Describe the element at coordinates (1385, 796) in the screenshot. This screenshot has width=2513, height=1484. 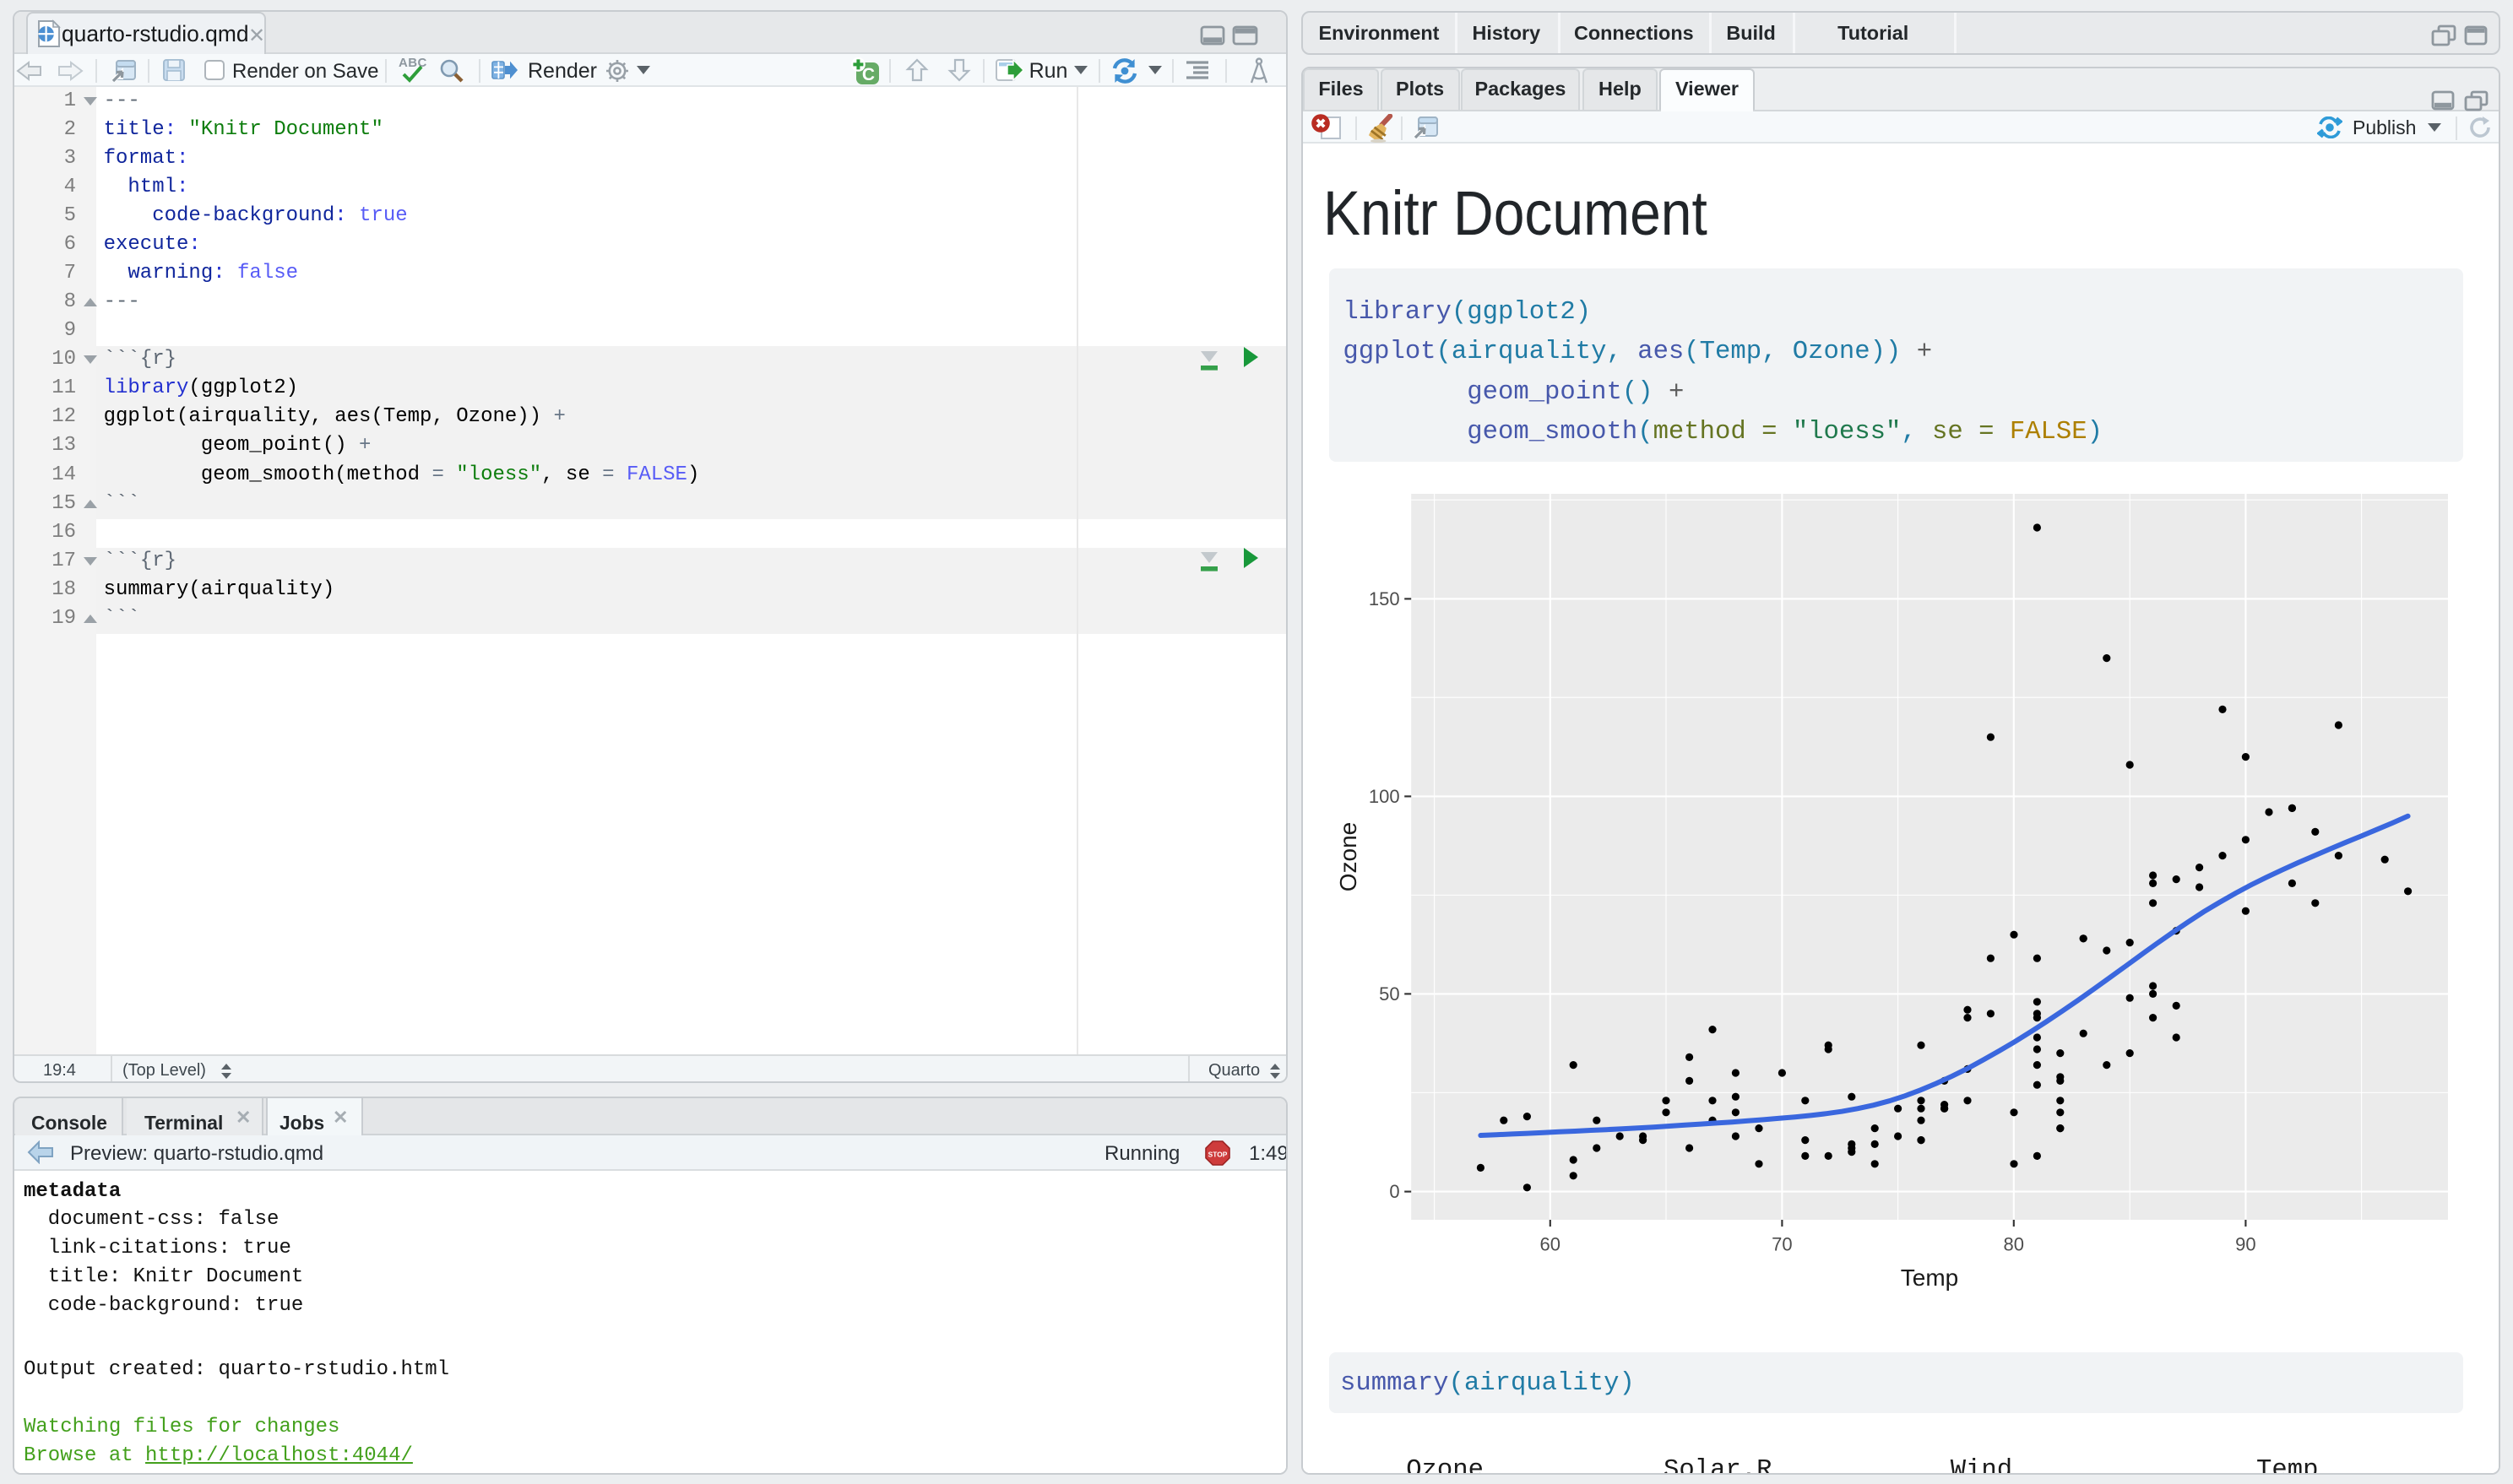
I see `svg-text: 100` at that location.